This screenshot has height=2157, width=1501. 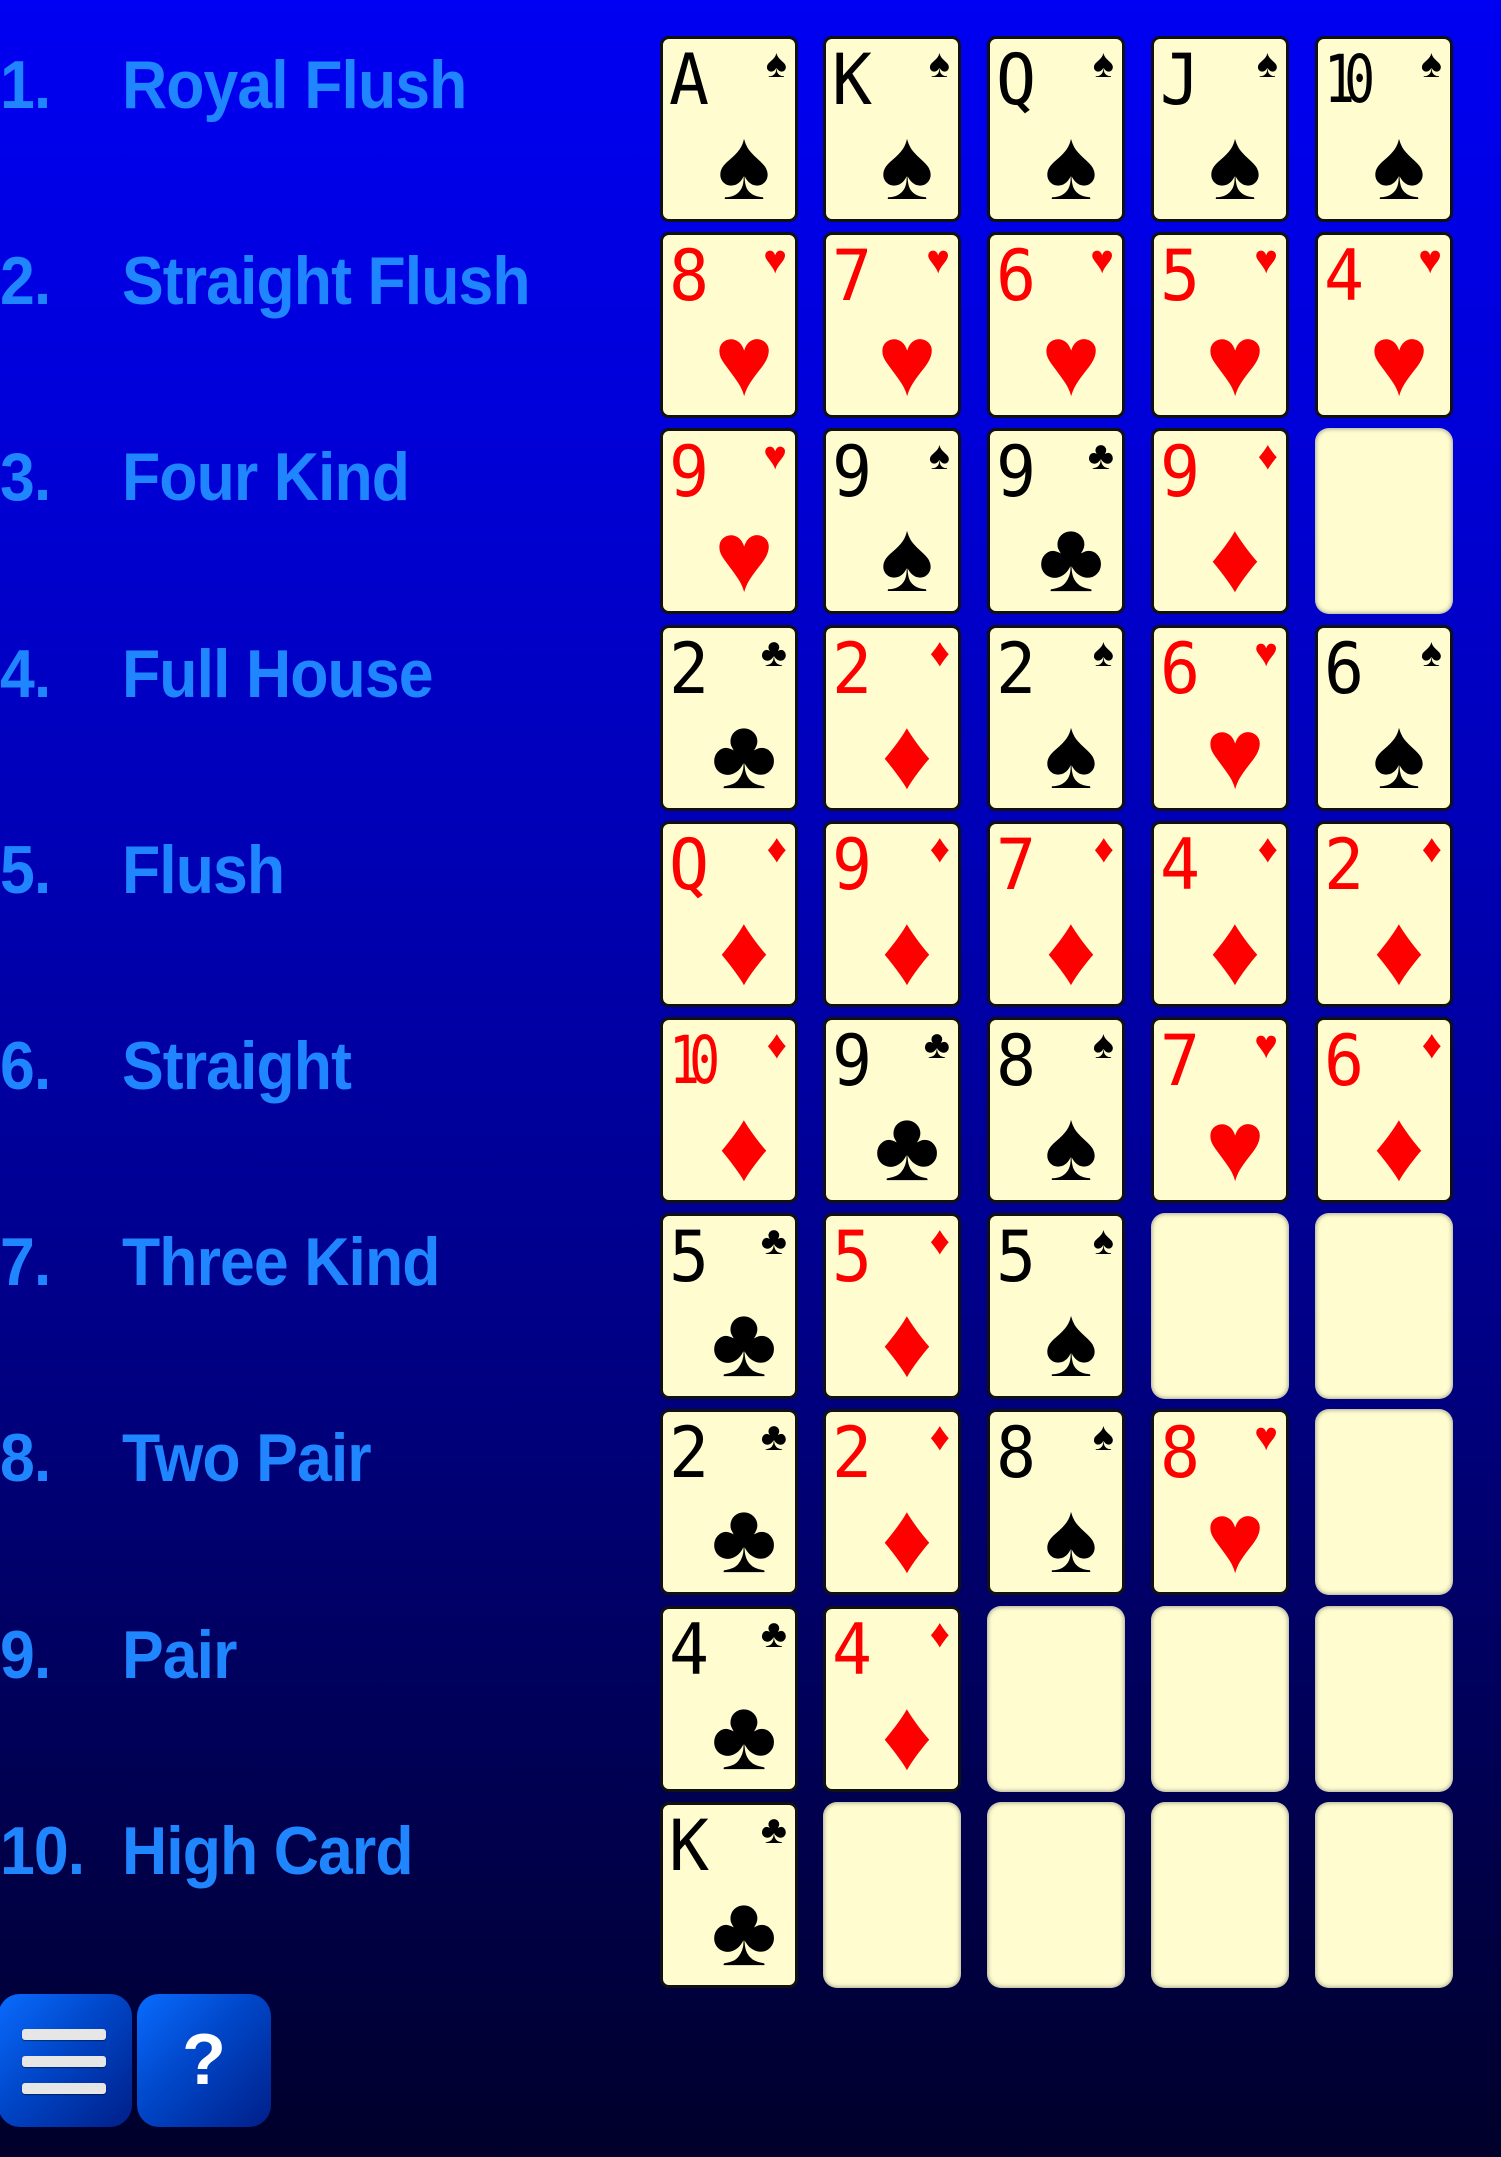 What do you see at coordinates (42, 1850) in the screenshot?
I see `hand-rank-number: 10.` at bounding box center [42, 1850].